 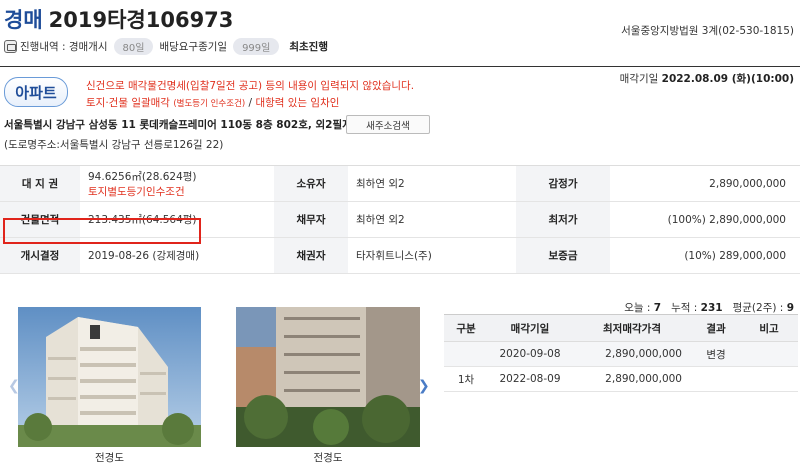 What do you see at coordinates (128, 103) in the screenshot?
I see `notice-bulk-sale: 토지·건물 일괄매각` at bounding box center [128, 103].